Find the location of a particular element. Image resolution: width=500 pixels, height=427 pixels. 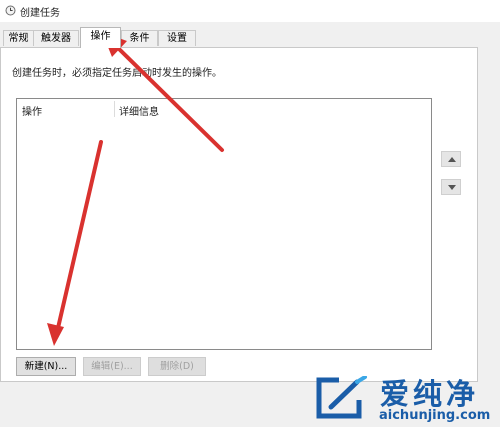

arrow-to-new-button is located at coordinates (75, 243).